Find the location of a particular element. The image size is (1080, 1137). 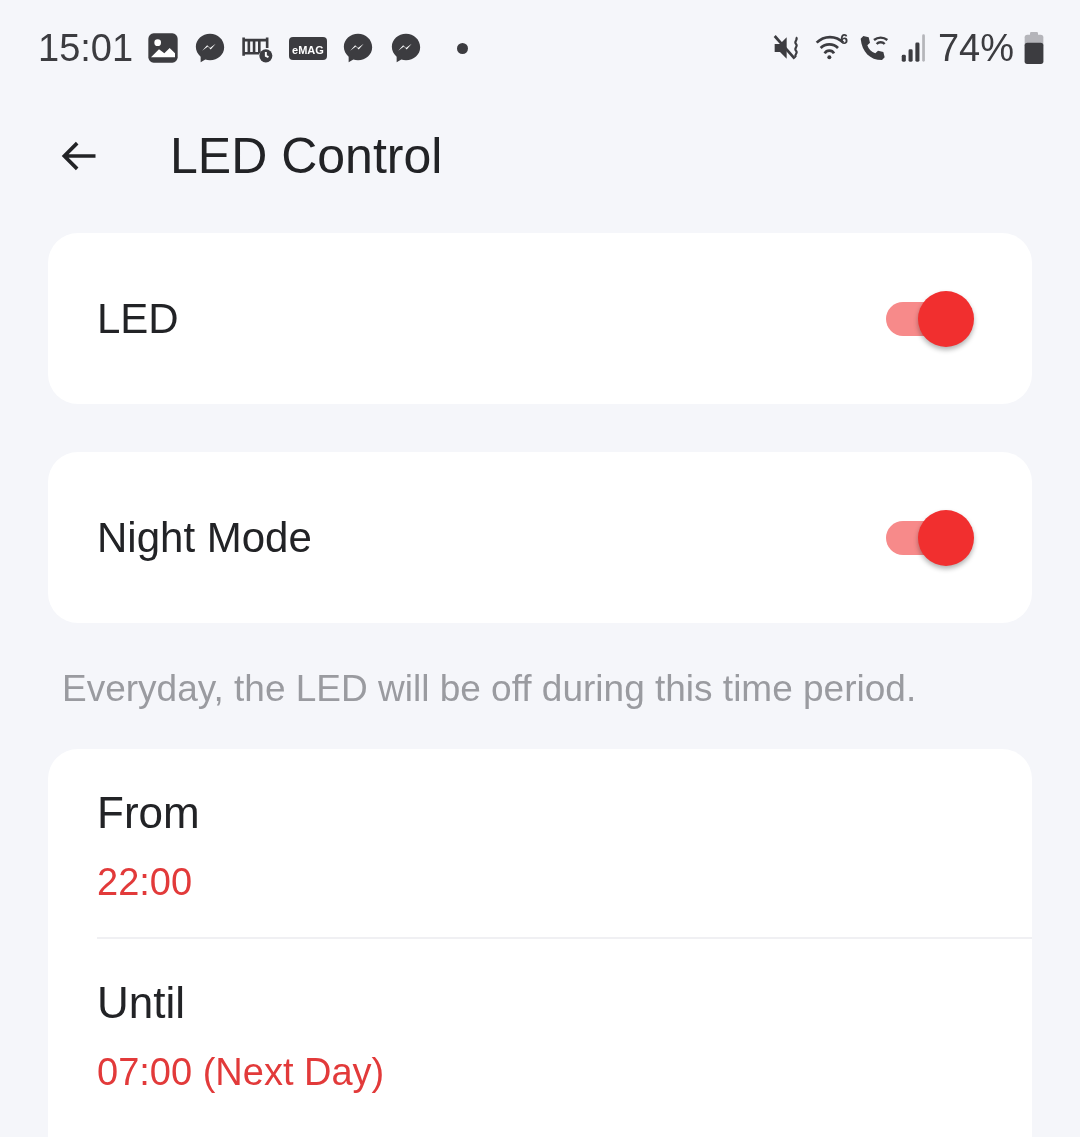

shop-bag-icon: eMAG is located at coordinates (308, 48).